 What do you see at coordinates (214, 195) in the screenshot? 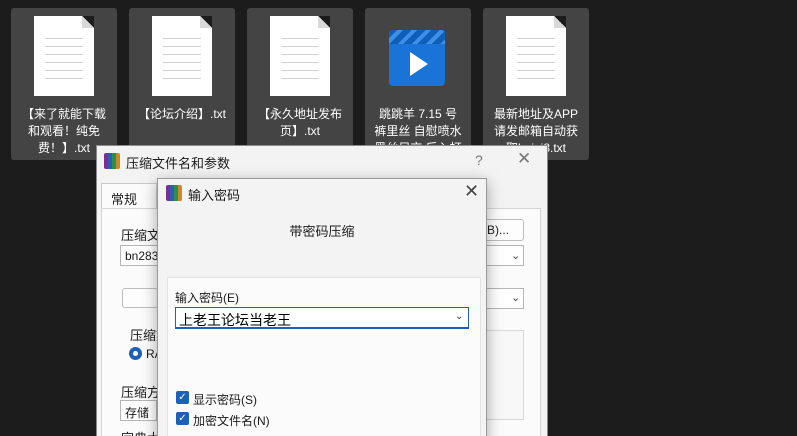
I see `dialog-title: 输入密码` at bounding box center [214, 195].